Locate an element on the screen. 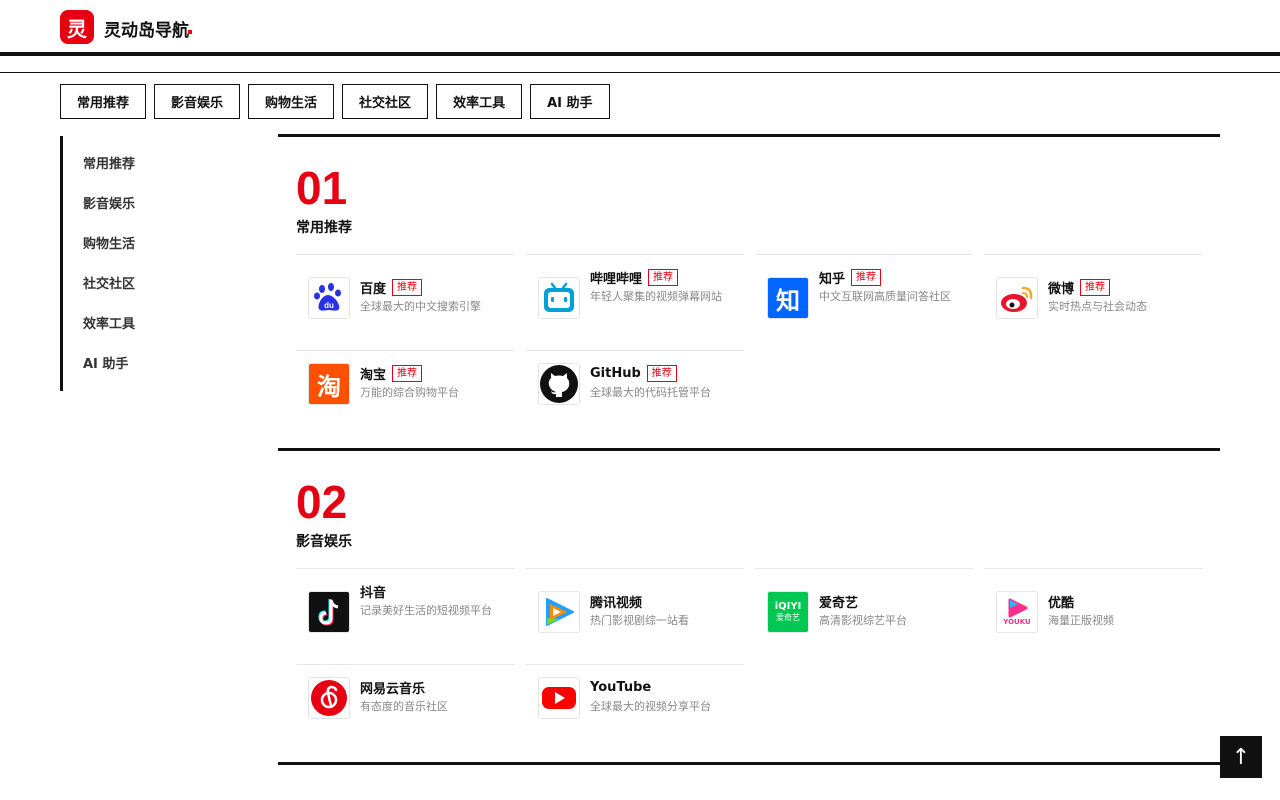  back-to-top-button: ↑ is located at coordinates (1241, 757).